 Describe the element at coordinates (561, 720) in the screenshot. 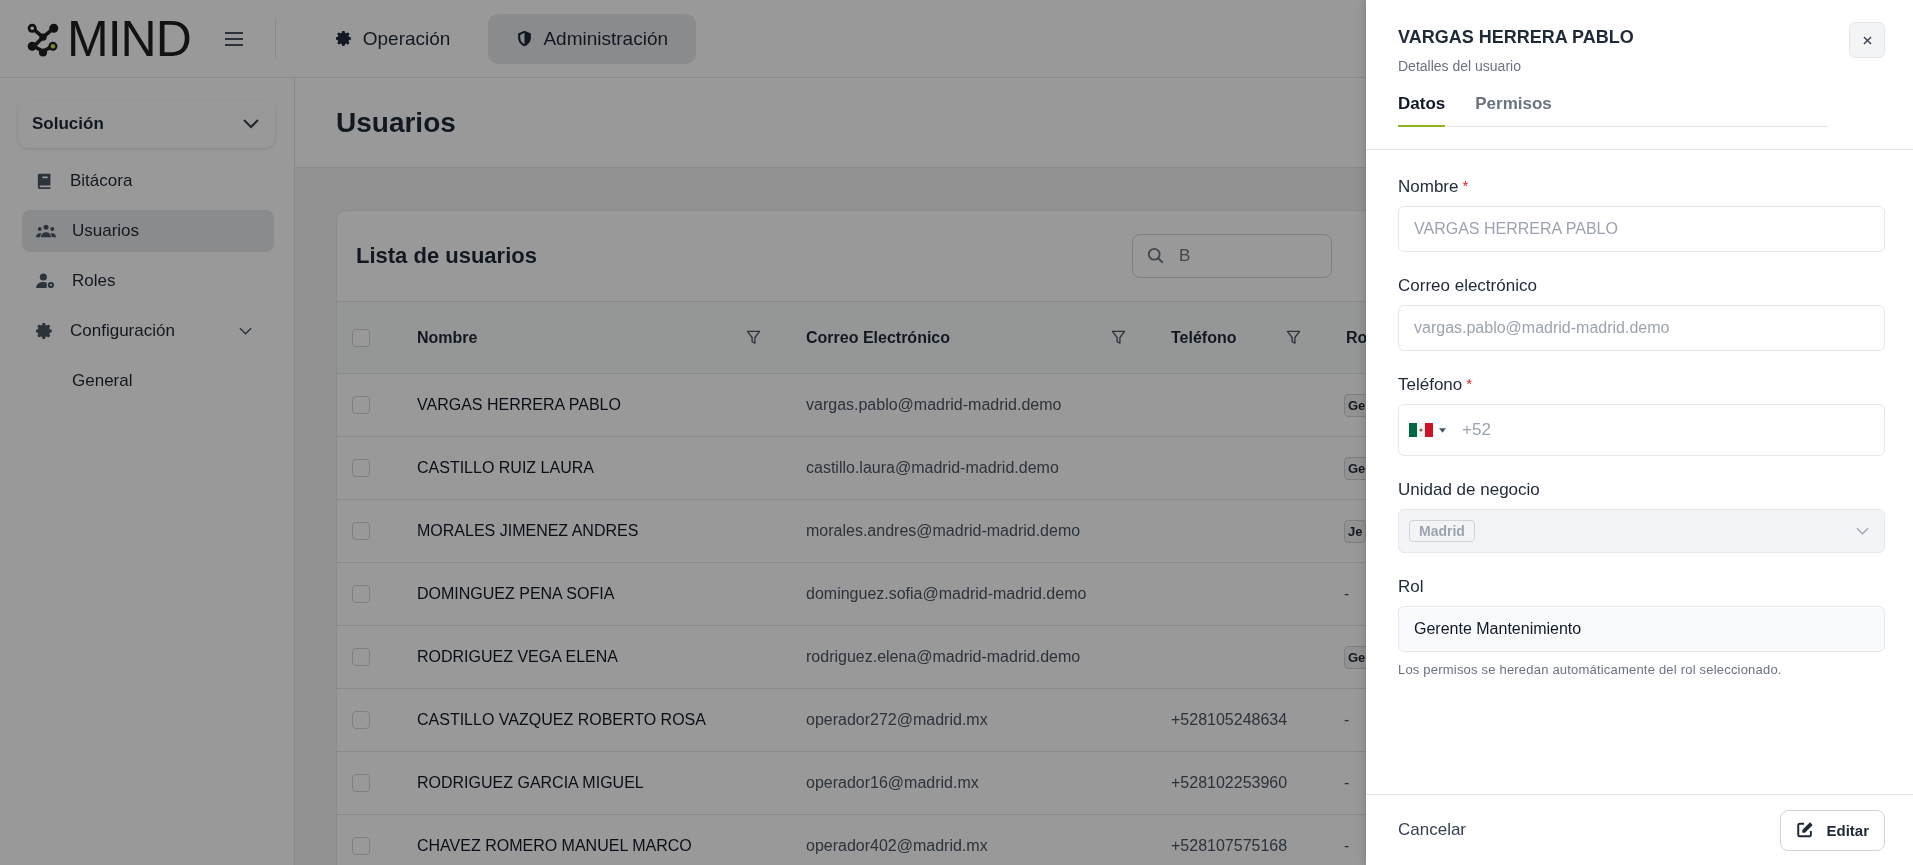

I see `table-cell: CASTILLO VAZQUEZ ROBERTO ROSA` at that location.